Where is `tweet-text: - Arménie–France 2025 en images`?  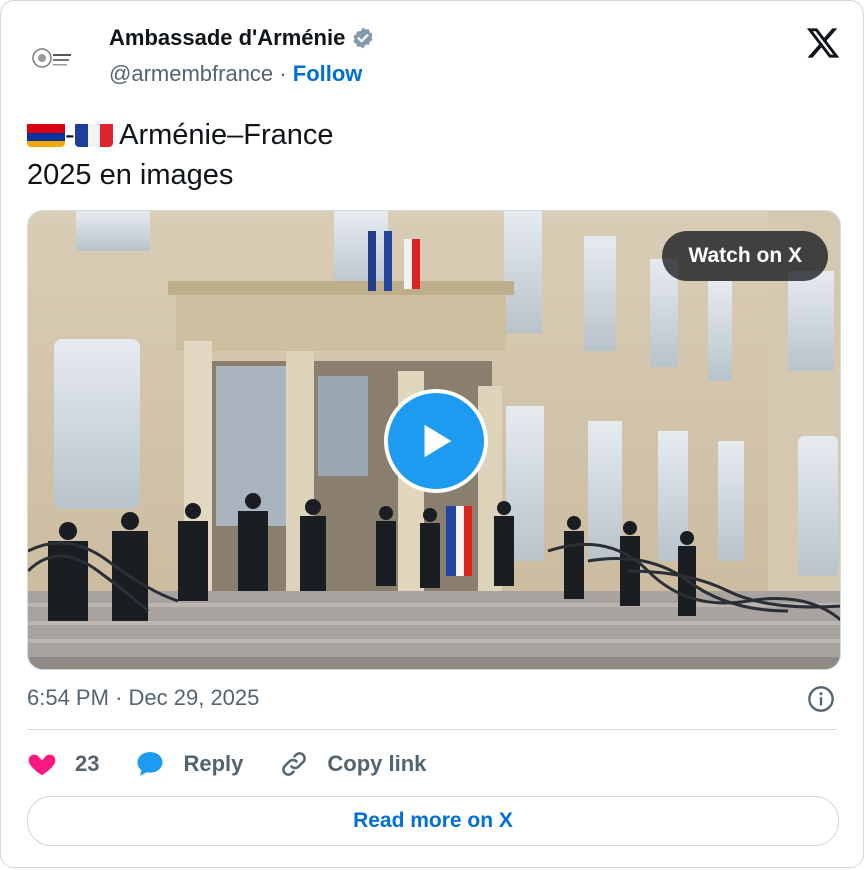 tweet-text: - Arménie–France 2025 en images is located at coordinates (180, 155).